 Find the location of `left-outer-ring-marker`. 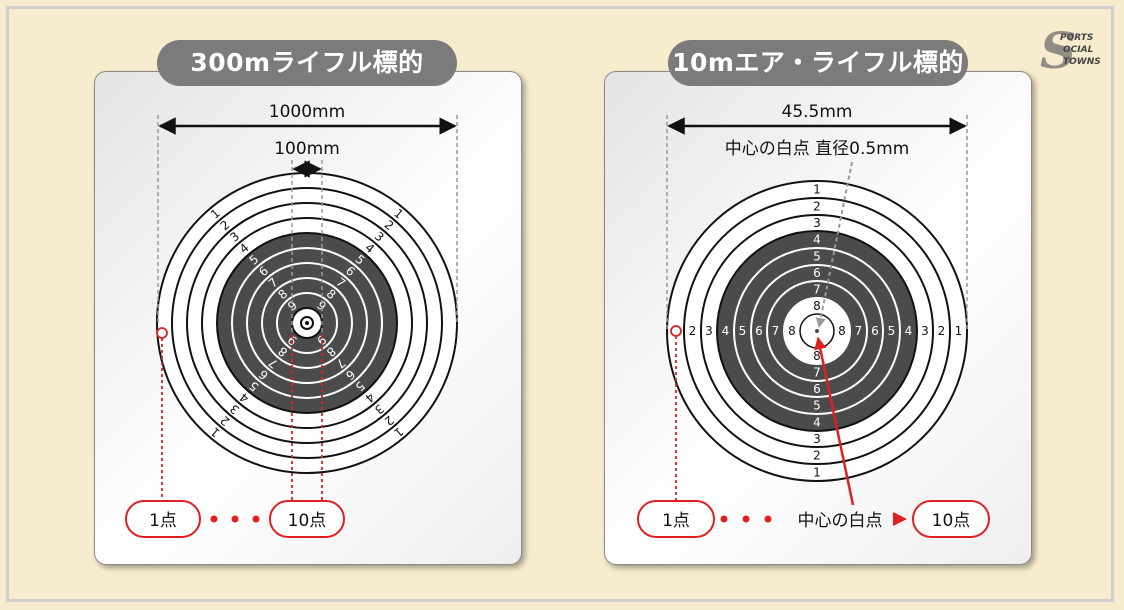

left-outer-ring-marker is located at coordinates (162, 333).